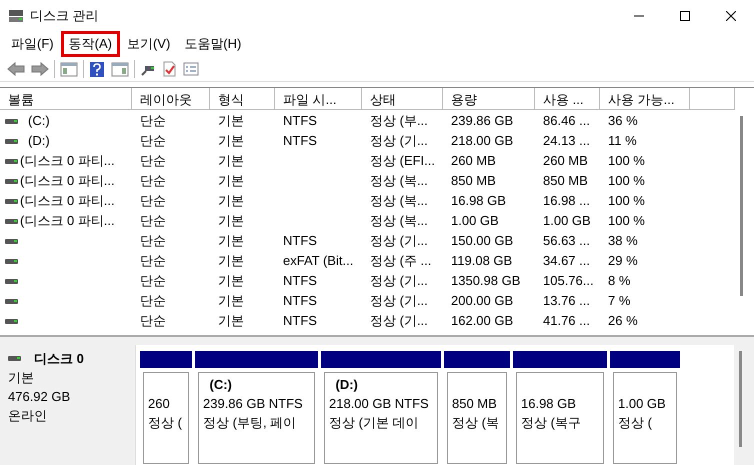 The height and width of the screenshot is (465, 754). I want to click on table-cell-text: 1350.98 GB, so click(485, 281).